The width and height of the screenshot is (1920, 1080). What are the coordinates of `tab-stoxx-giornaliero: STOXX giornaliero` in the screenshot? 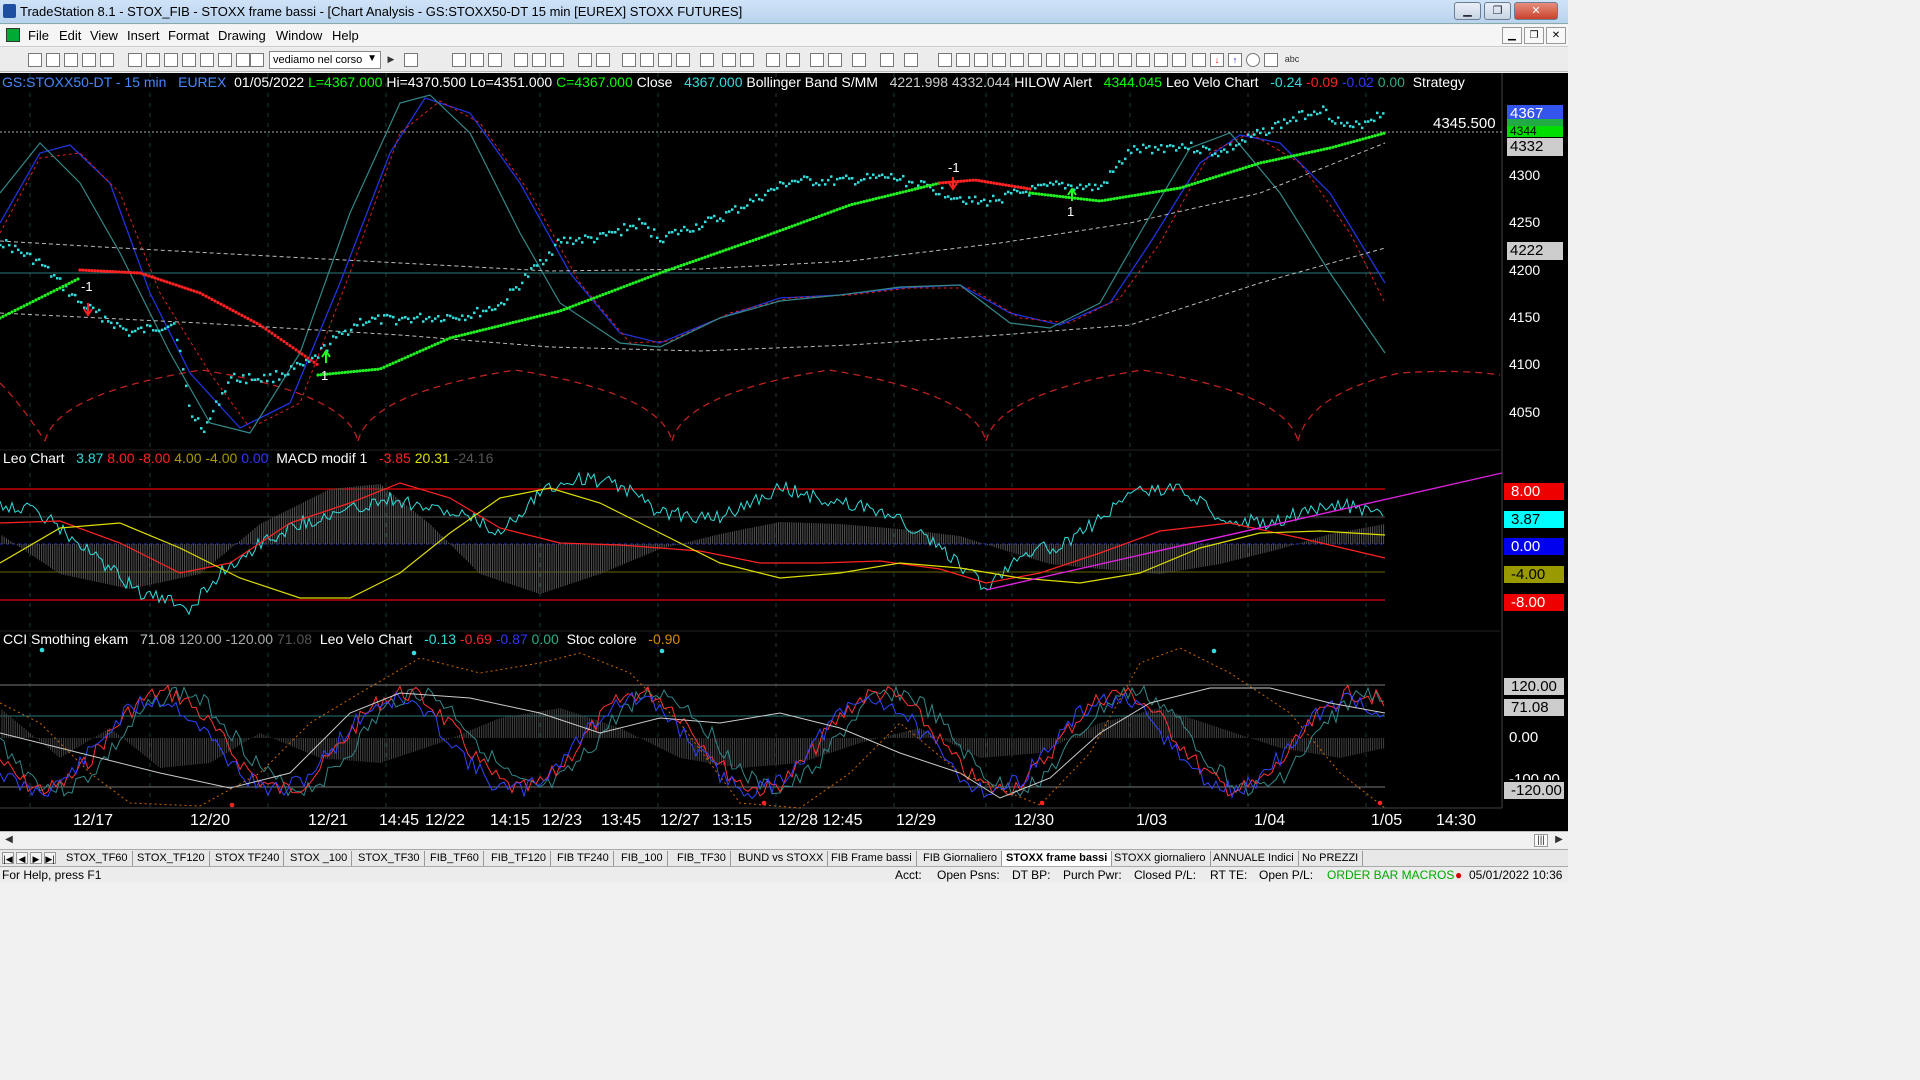 It's located at (1160, 858).